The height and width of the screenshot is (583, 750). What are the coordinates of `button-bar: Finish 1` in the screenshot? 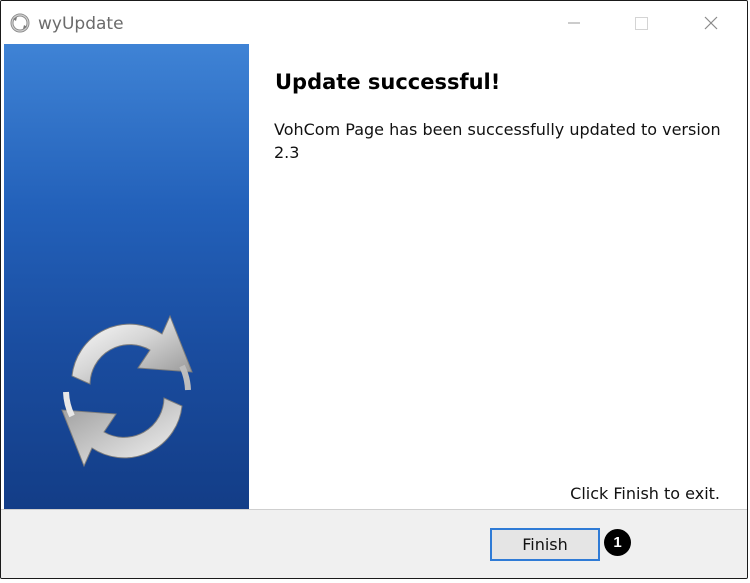 It's located at (374, 543).